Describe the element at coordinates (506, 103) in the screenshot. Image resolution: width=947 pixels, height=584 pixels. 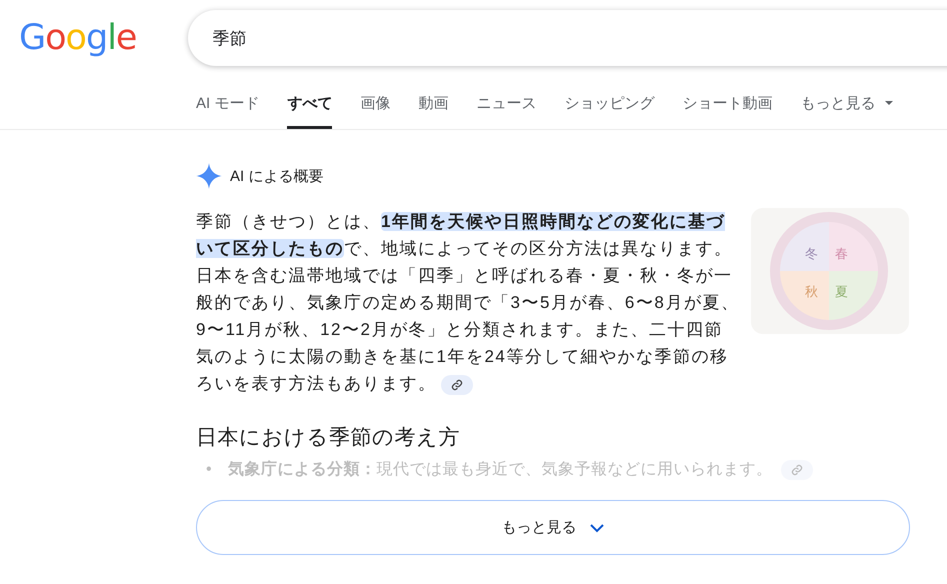
I see `search-tab: ニュース` at that location.